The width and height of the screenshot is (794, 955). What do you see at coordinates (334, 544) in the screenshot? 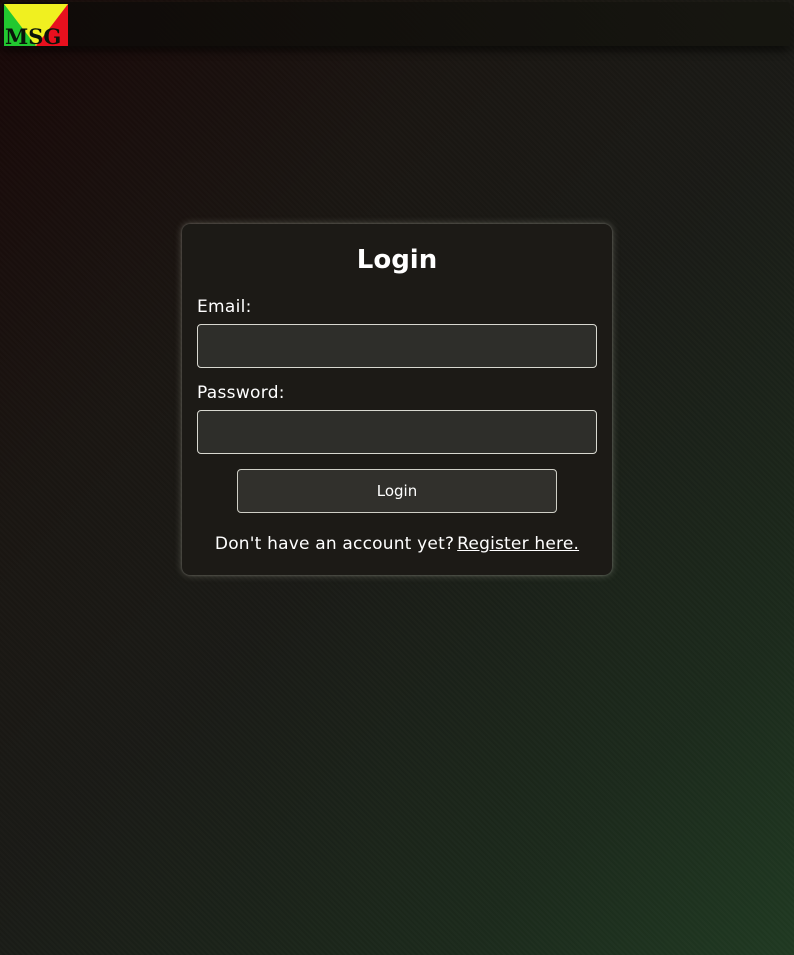
I see `register-prompt-text: Don't have an account yet?` at bounding box center [334, 544].